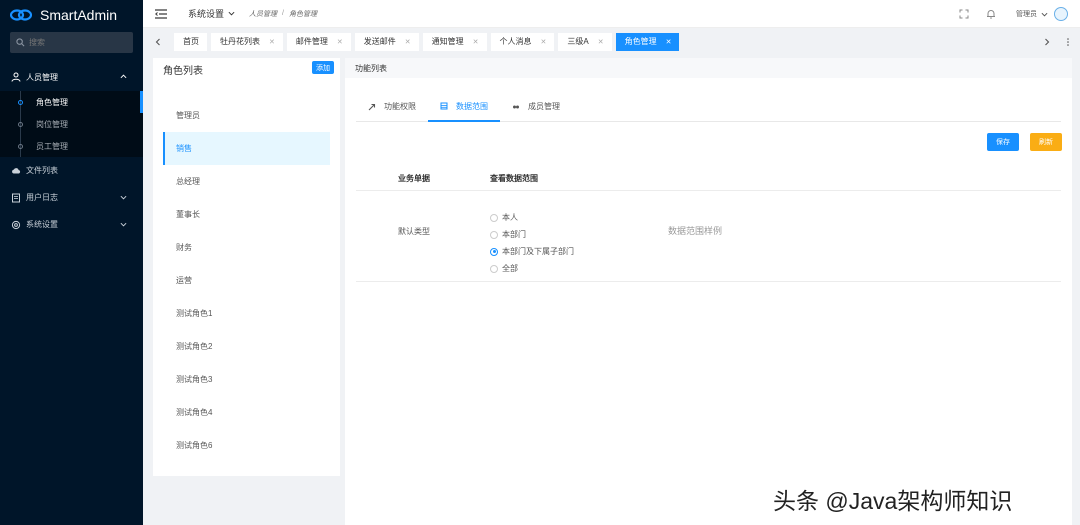  What do you see at coordinates (79, 42) in the screenshot?
I see `search-input` at bounding box center [79, 42].